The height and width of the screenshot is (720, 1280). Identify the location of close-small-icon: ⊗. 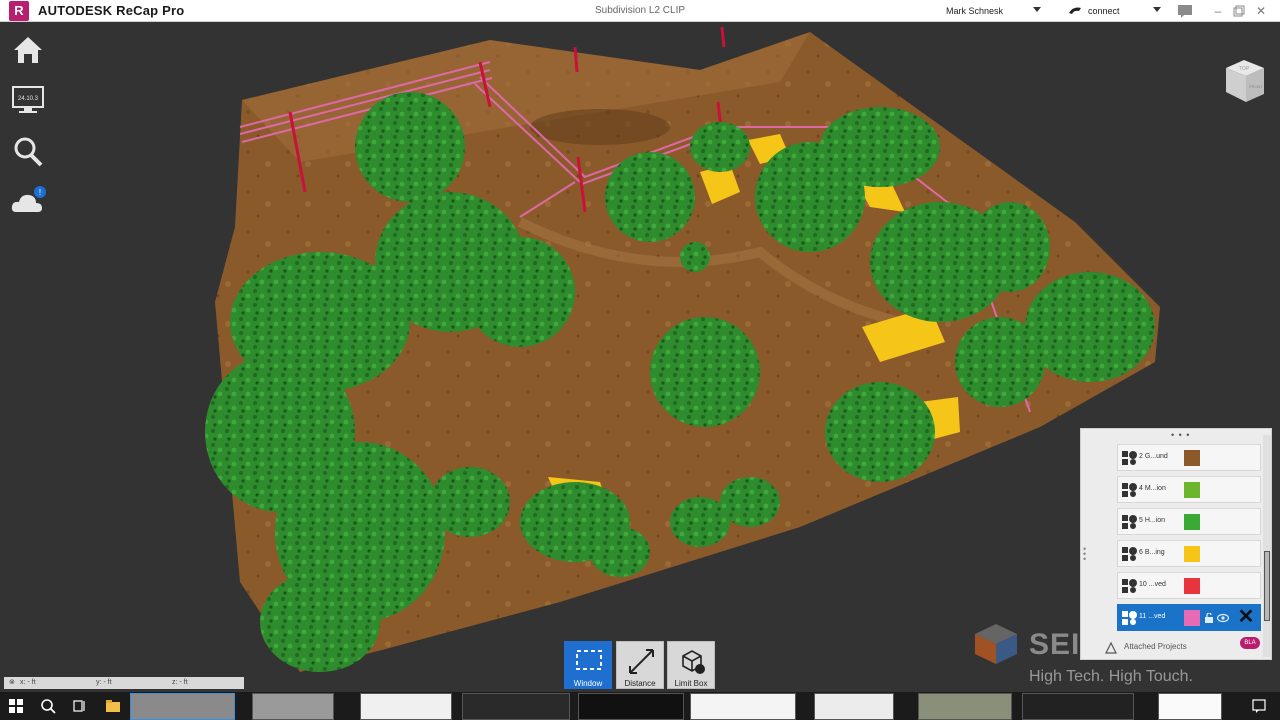
(12, 682).